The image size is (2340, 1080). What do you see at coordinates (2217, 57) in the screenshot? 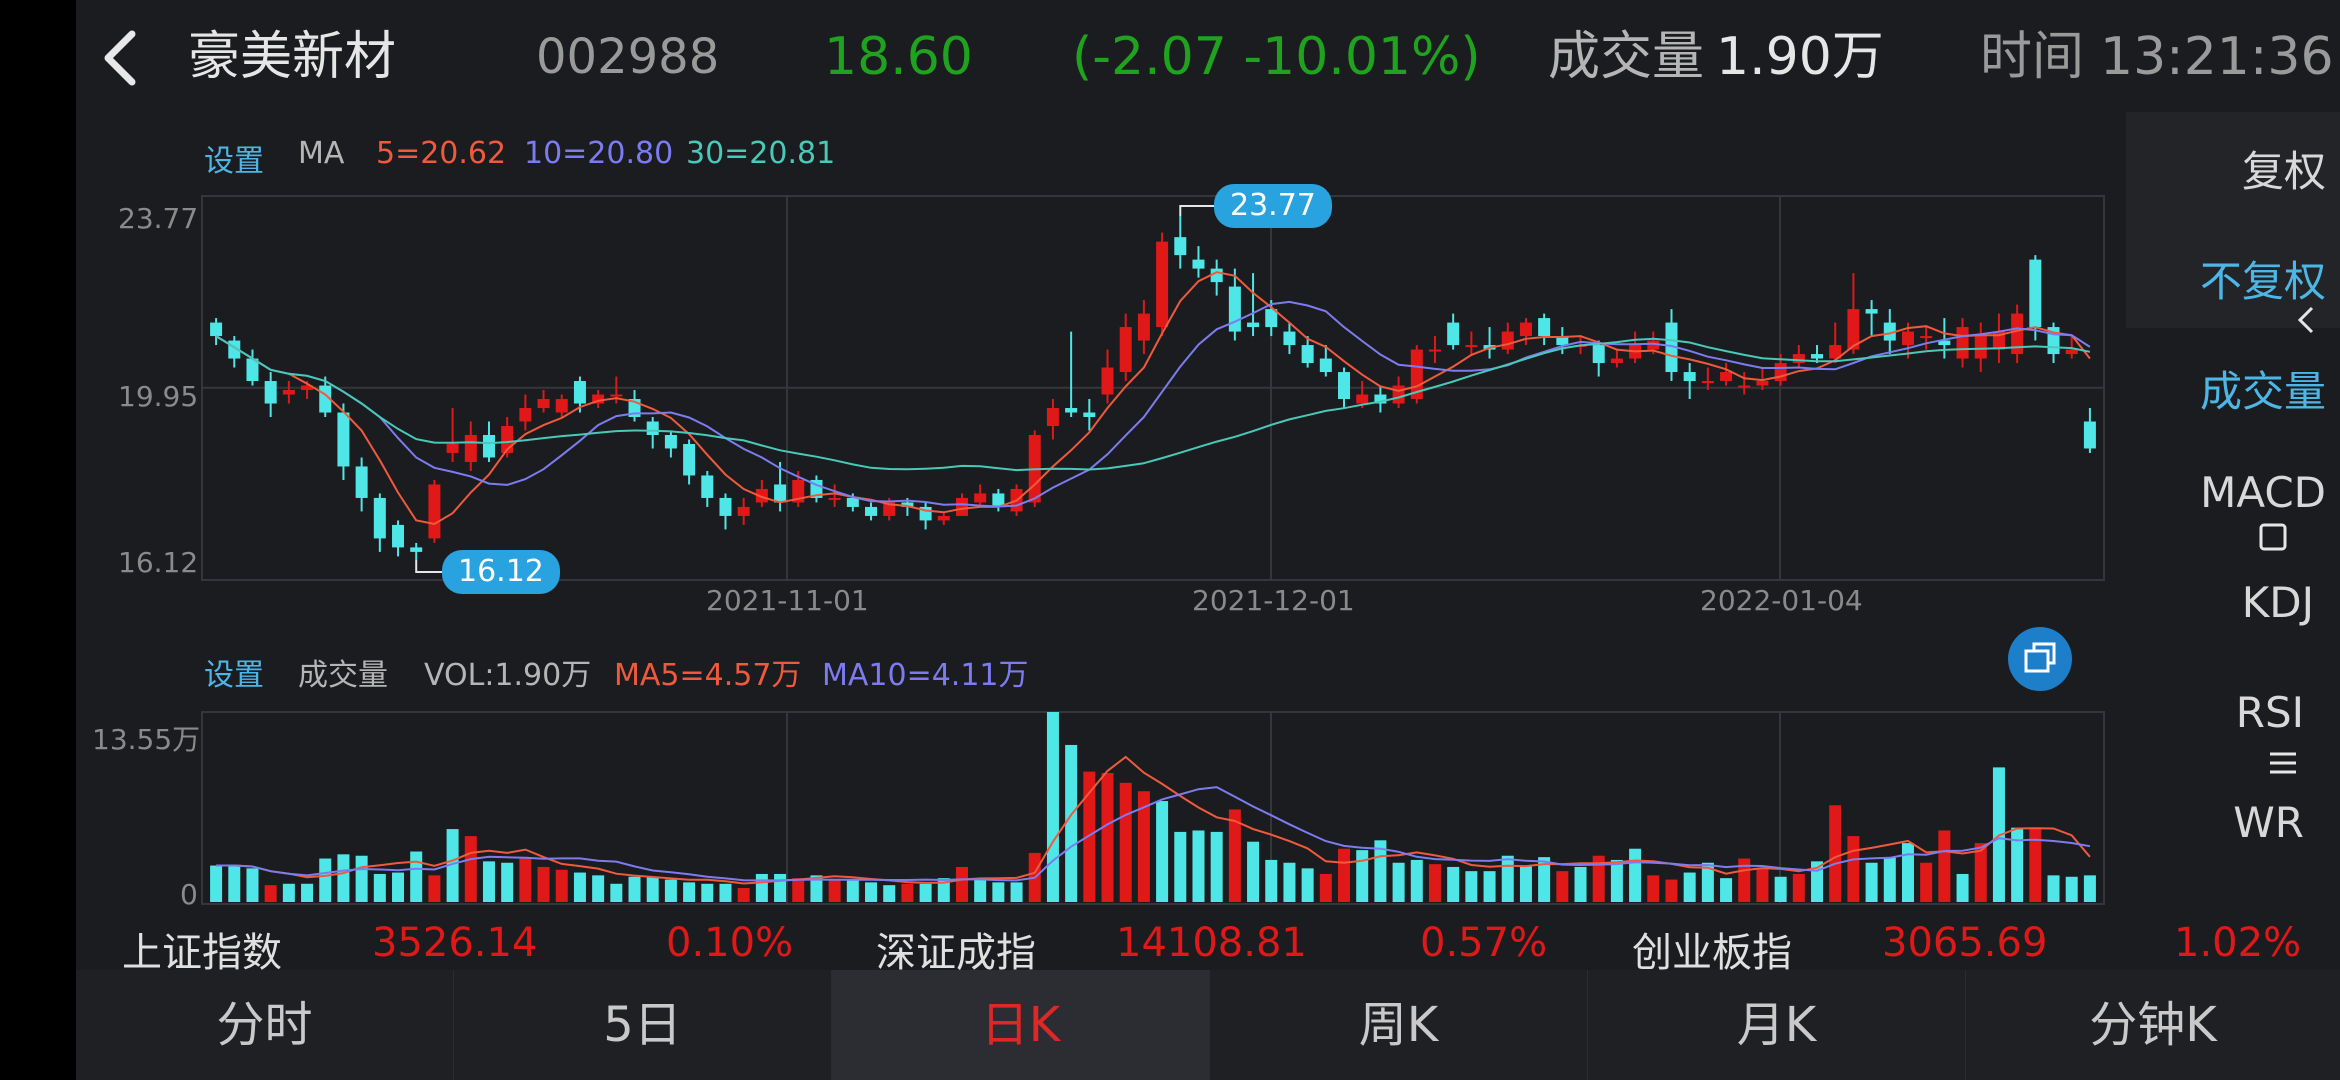
I see `time-value: 13:21:36` at bounding box center [2217, 57].